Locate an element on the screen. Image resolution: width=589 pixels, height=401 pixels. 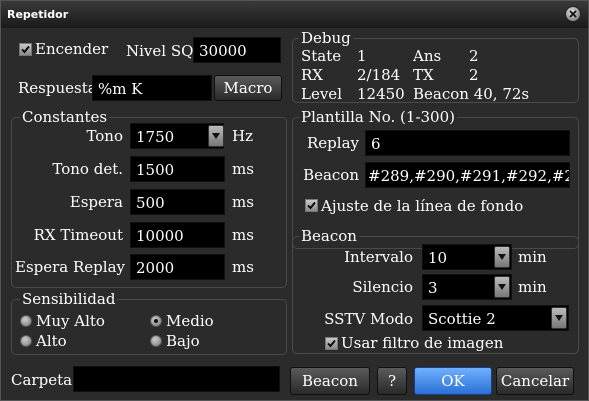
title-bar: Repetidor is located at coordinates (294, 14).